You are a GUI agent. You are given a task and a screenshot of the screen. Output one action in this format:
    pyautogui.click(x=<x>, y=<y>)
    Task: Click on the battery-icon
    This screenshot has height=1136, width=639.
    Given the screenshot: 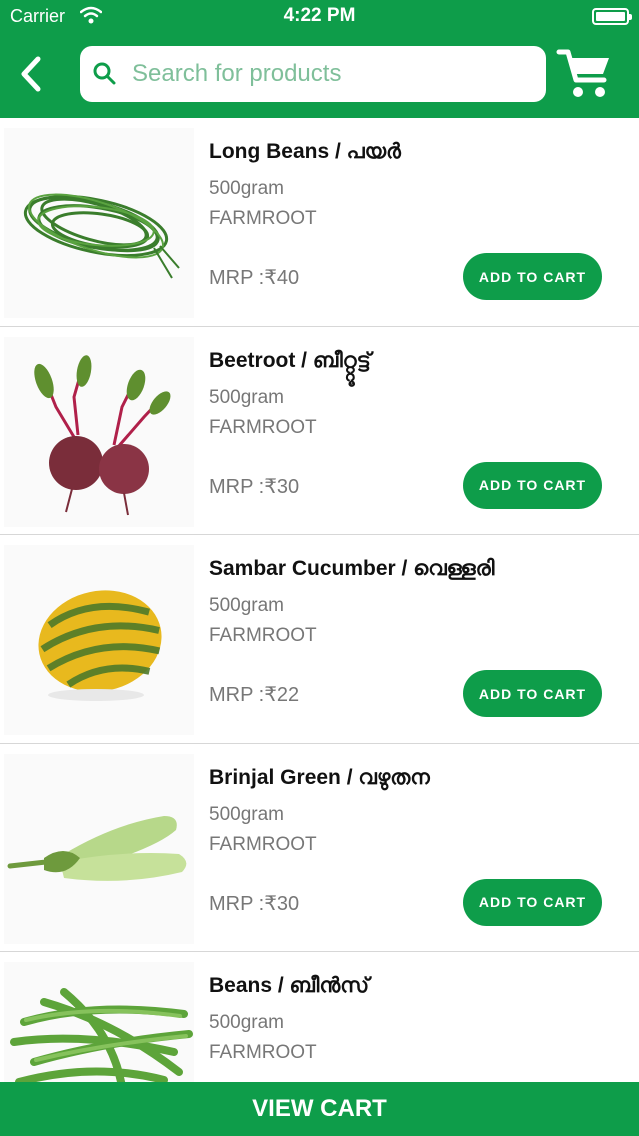 What is the action you would take?
    pyautogui.click(x=612, y=16)
    